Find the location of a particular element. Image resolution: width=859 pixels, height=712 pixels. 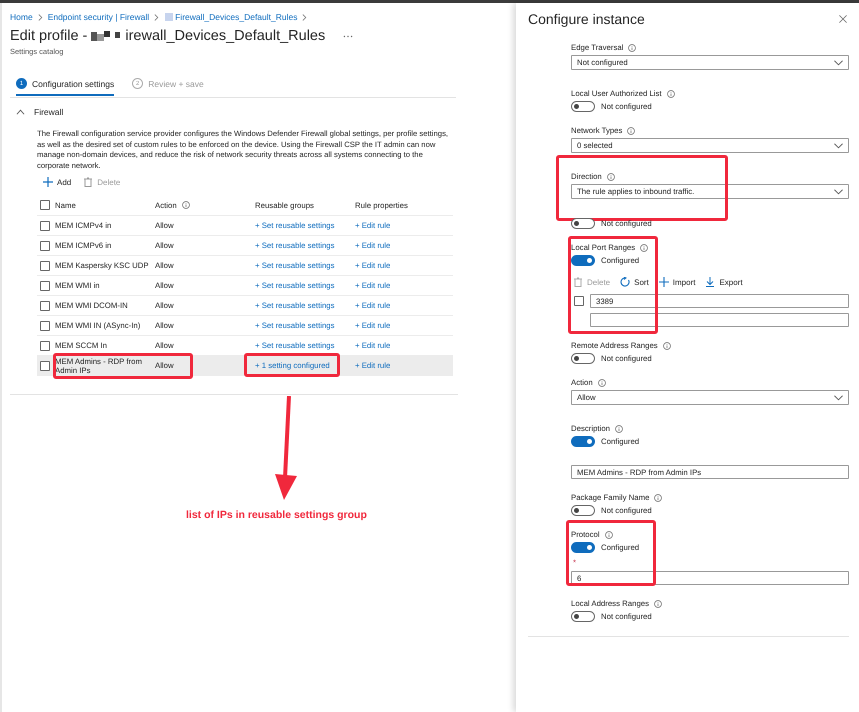

breadcrumb-link: Firewall_Devices_Default_Rules is located at coordinates (236, 17).